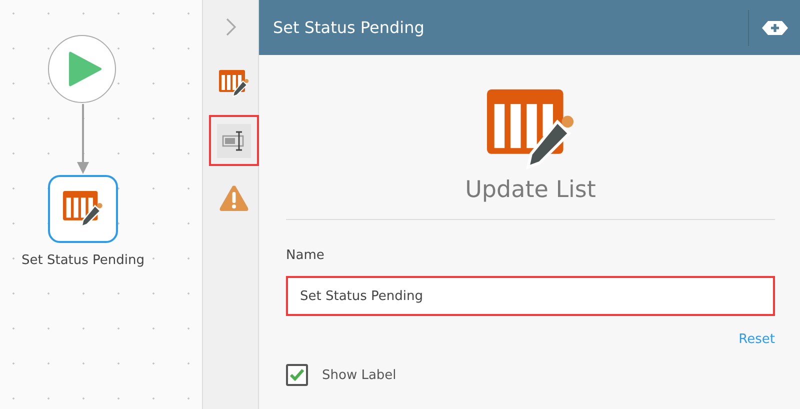 The height and width of the screenshot is (409, 800). I want to click on action-node, so click(83, 209).